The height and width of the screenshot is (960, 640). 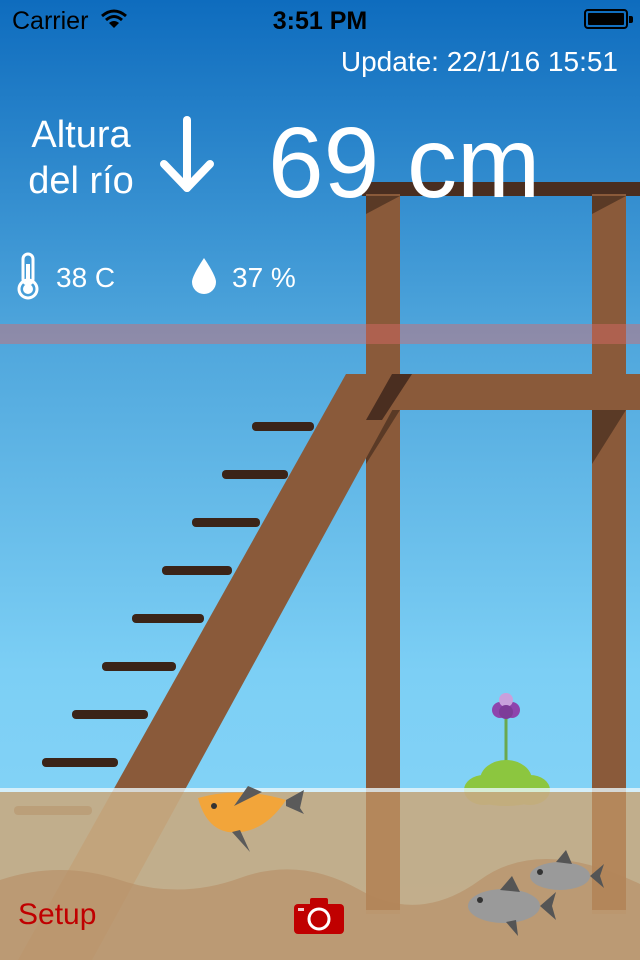 What do you see at coordinates (86, 277) in the screenshot?
I see `temperature-value: 38 C` at bounding box center [86, 277].